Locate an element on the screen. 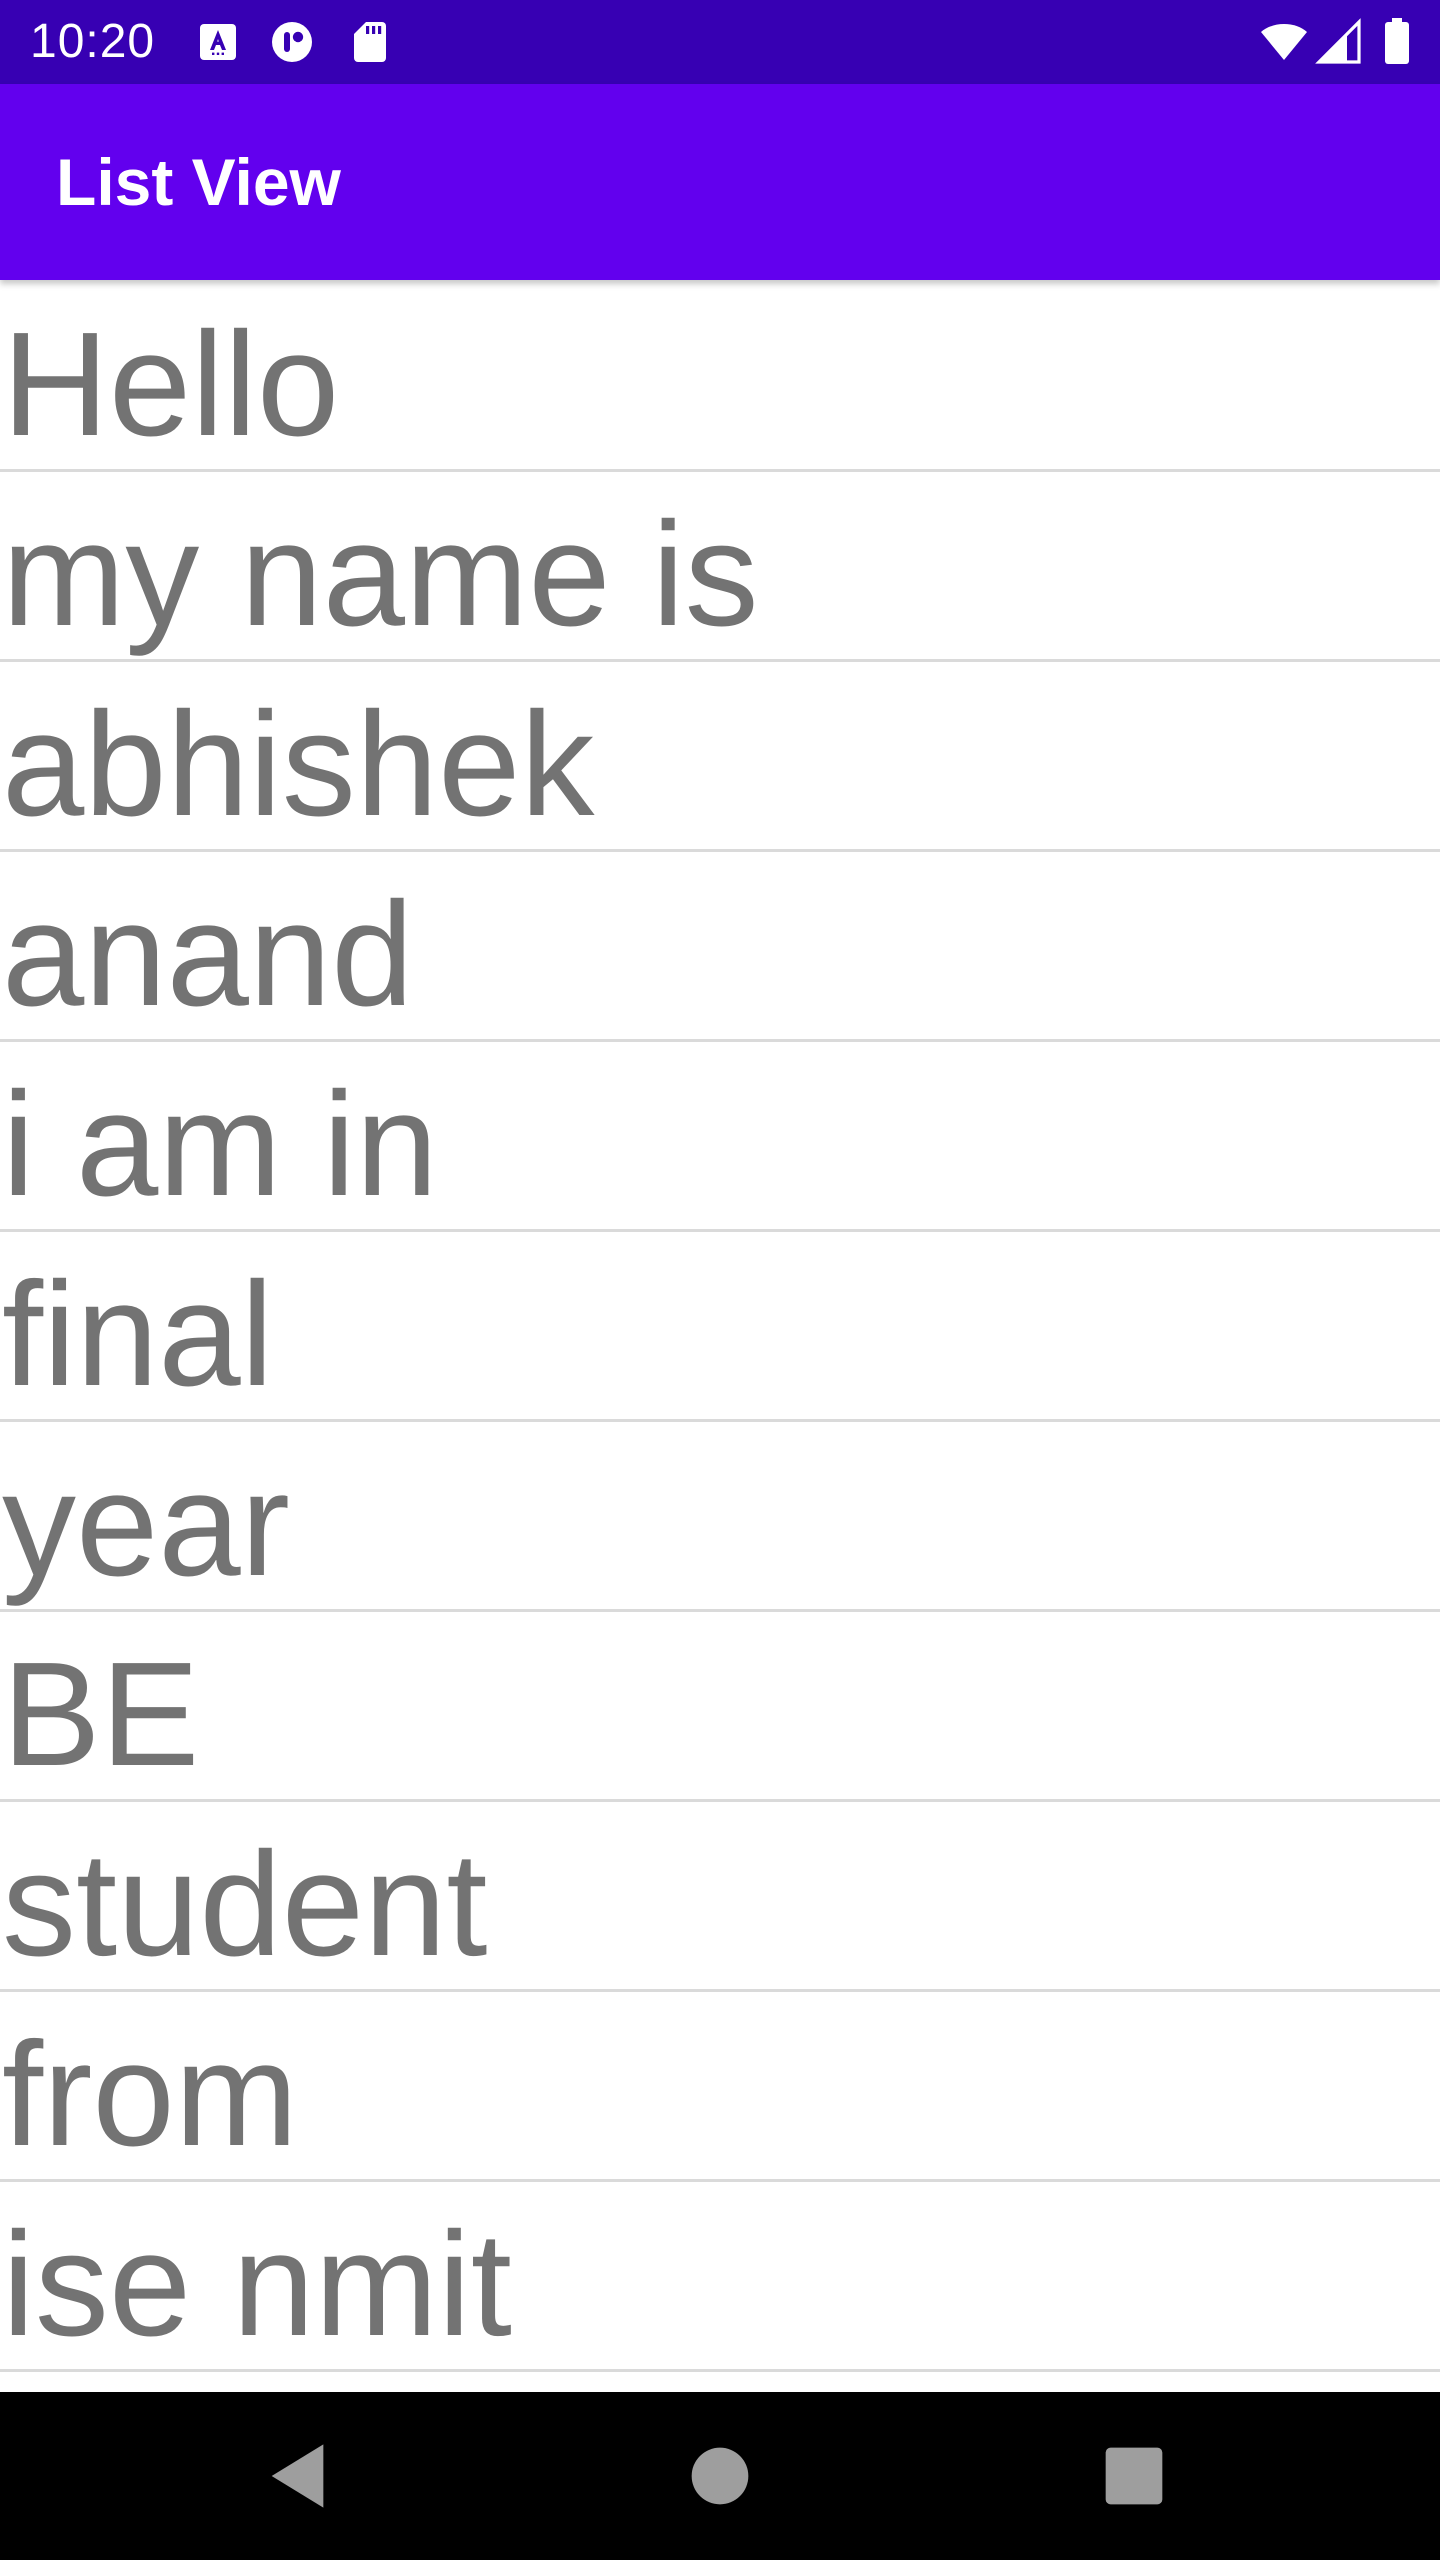 This screenshot has height=2560, width=1440. notification-circle-icon is located at coordinates (292, 42).